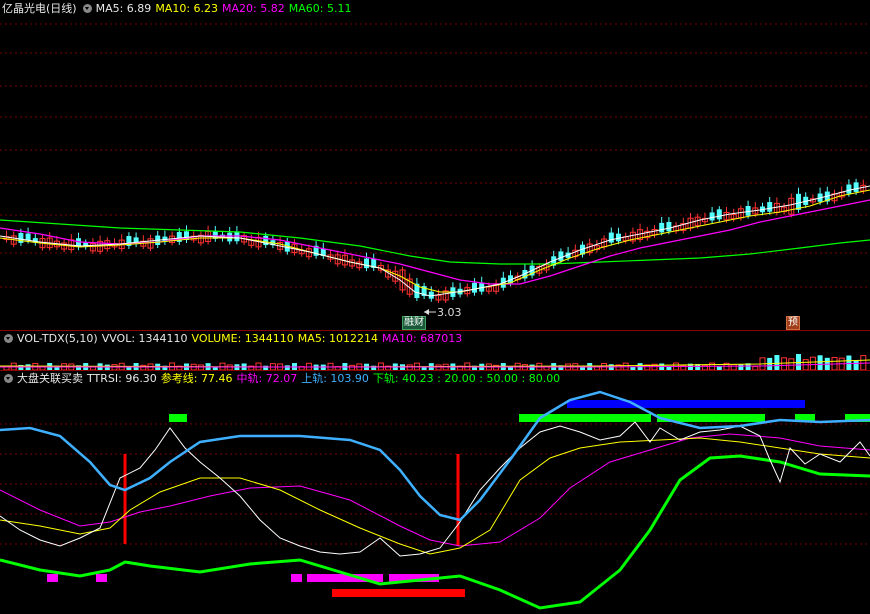 The height and width of the screenshot is (614, 870). I want to click on event-badge-left: 融财, so click(414, 323).